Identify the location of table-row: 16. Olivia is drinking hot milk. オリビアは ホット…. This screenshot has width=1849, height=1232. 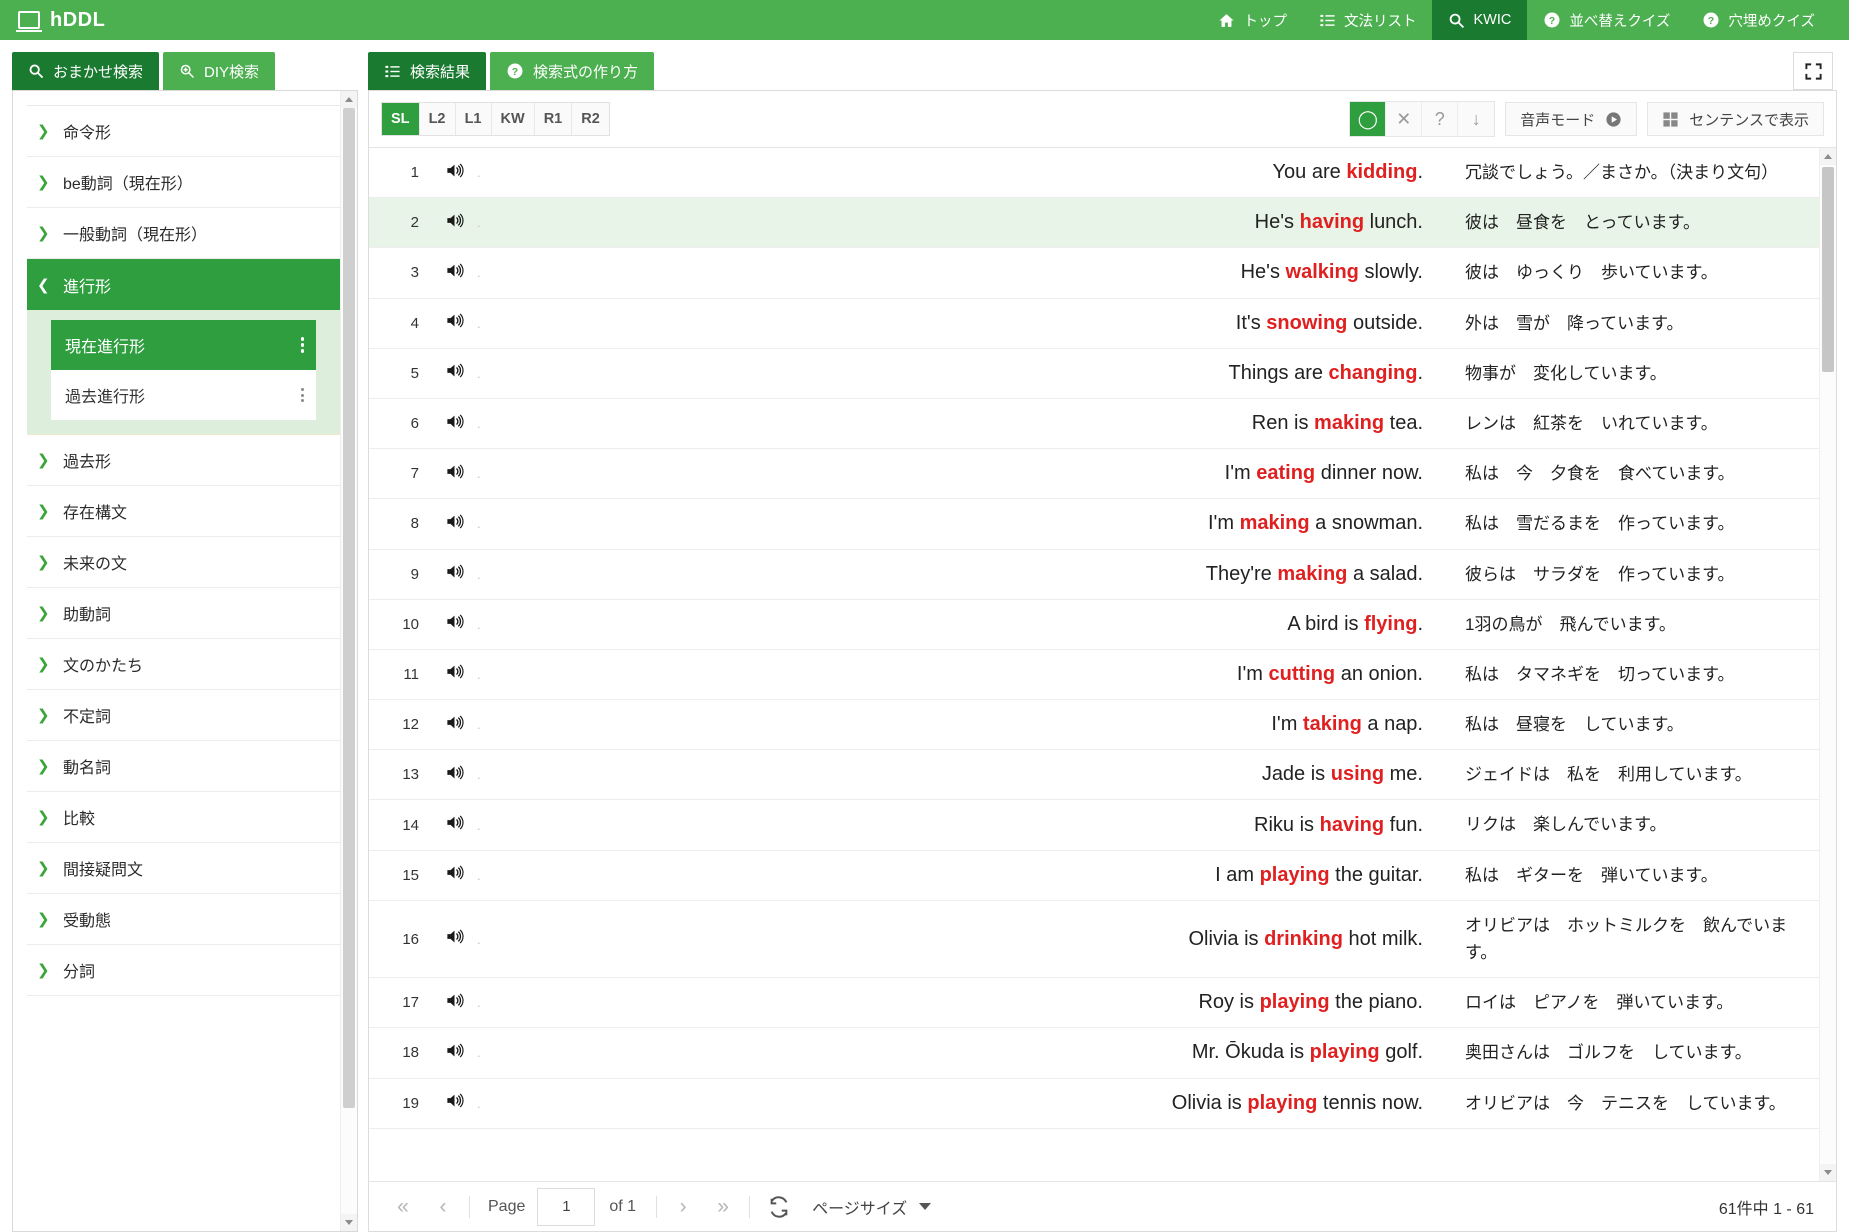
(1094, 939).